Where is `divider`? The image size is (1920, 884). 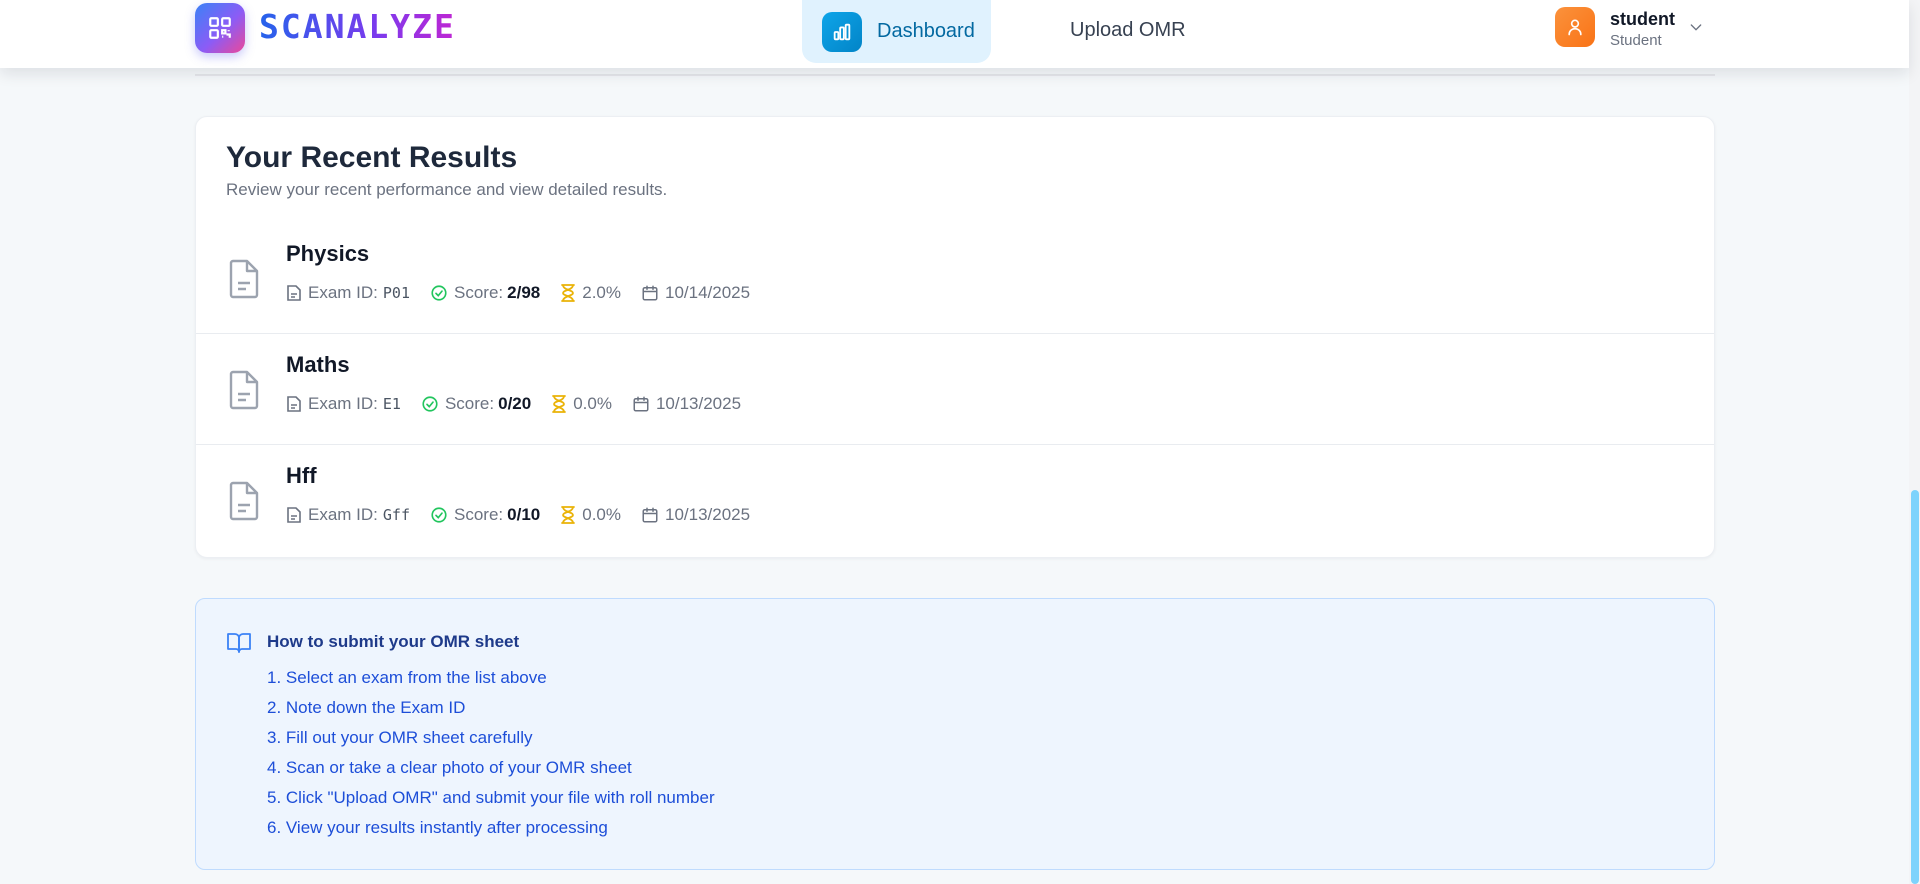
divider is located at coordinates (955, 75).